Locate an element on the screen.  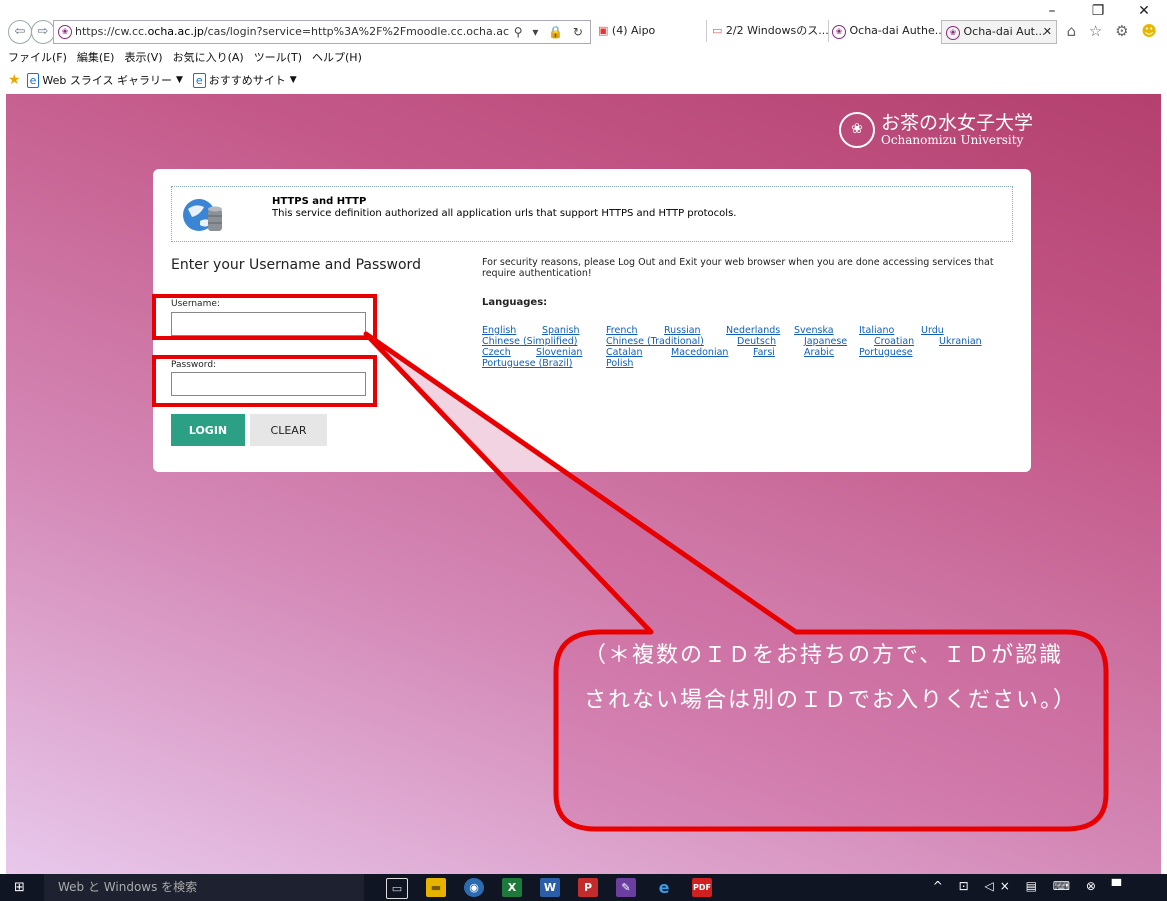
word-icon: W is located at coordinates (550, 887).